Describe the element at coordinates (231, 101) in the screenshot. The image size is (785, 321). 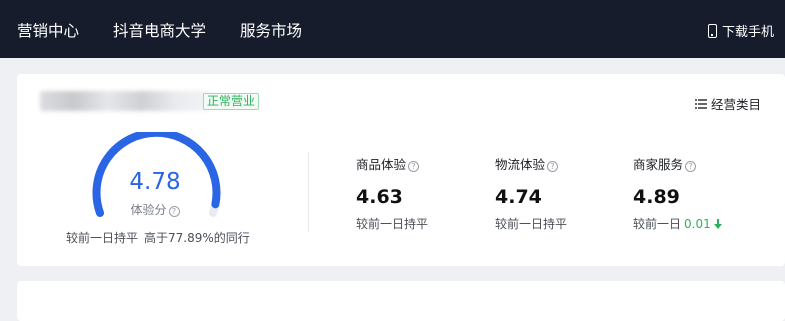
I see `status-badge: 正常营业` at that location.